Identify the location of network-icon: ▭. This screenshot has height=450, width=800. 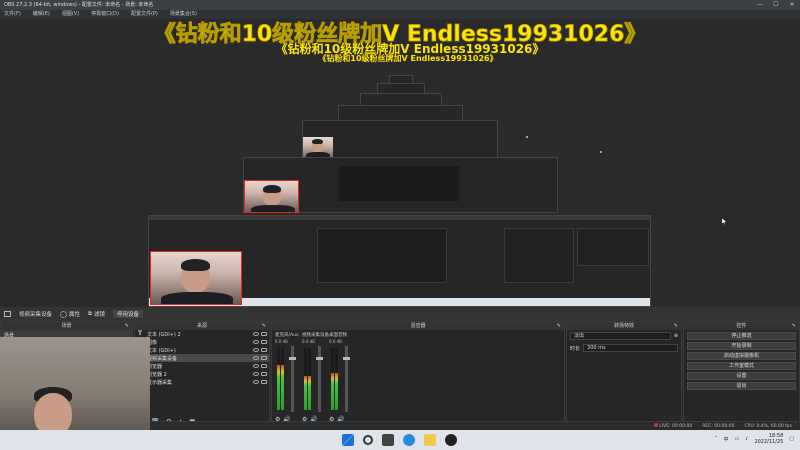
(737, 439).